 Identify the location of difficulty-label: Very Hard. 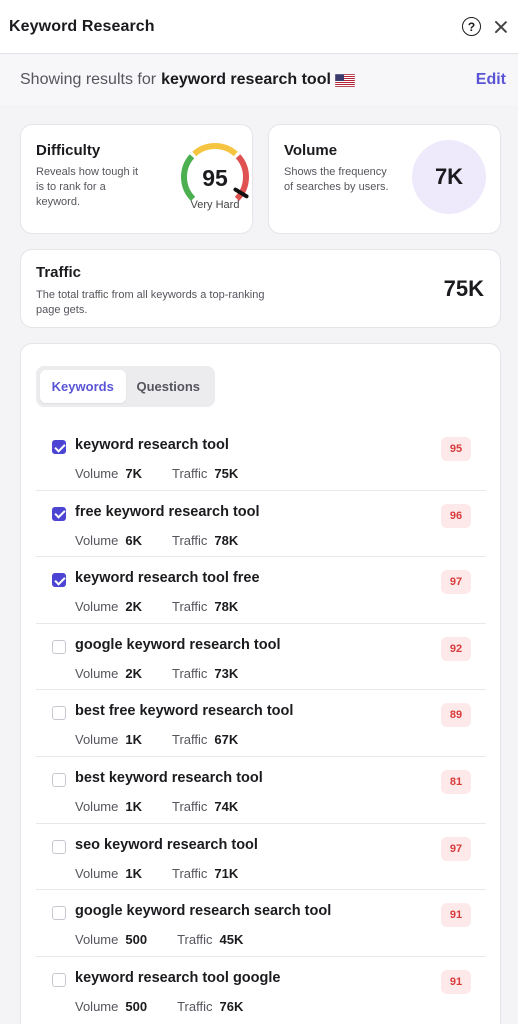
(215, 205).